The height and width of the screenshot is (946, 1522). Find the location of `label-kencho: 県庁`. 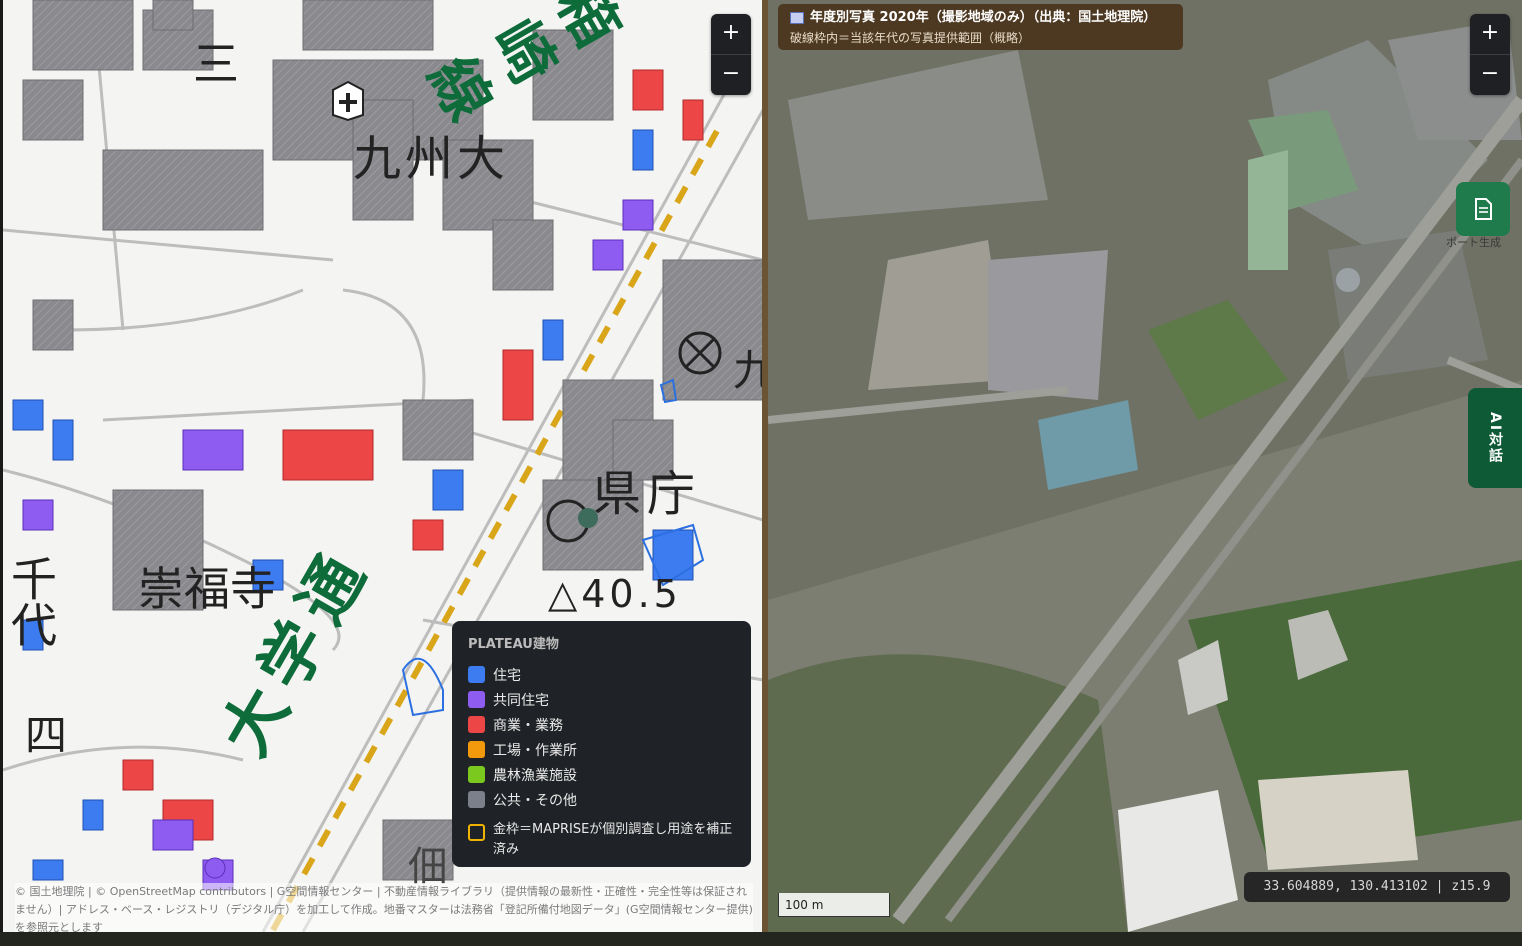

label-kencho: 県庁 is located at coordinates (647, 494).